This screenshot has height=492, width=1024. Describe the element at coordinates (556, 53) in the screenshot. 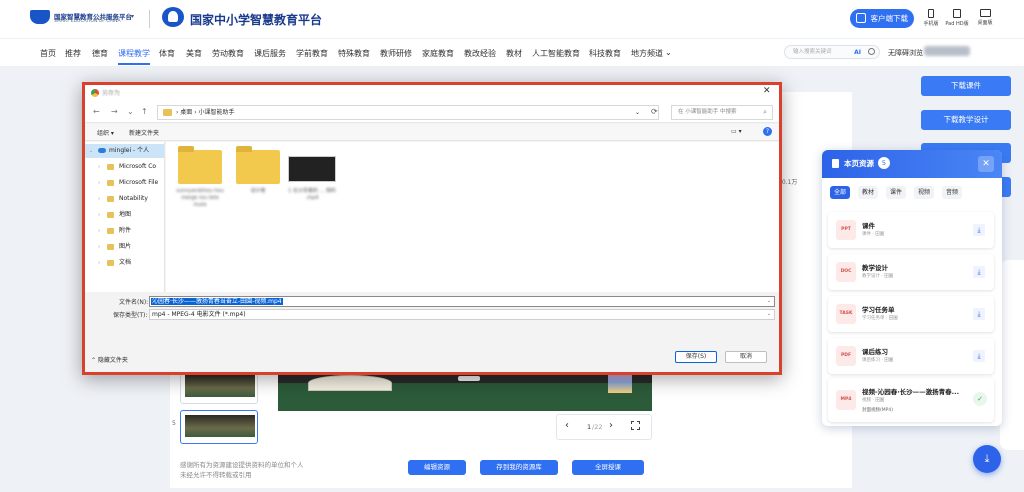

I see `nav-ai-ed: 人工智能教育` at that location.